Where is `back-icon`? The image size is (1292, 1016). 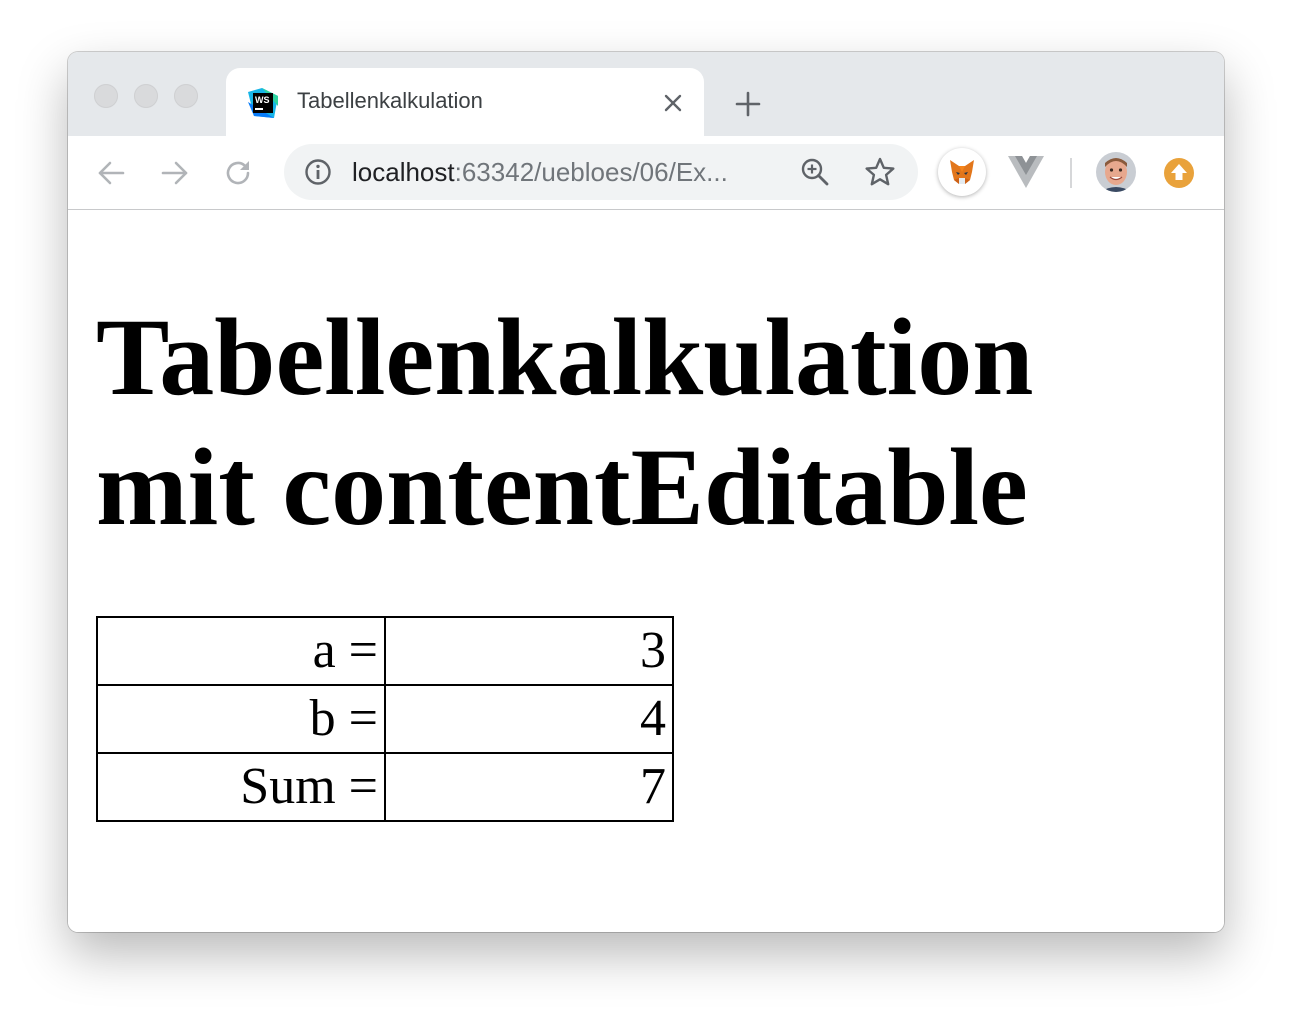 back-icon is located at coordinates (111, 173).